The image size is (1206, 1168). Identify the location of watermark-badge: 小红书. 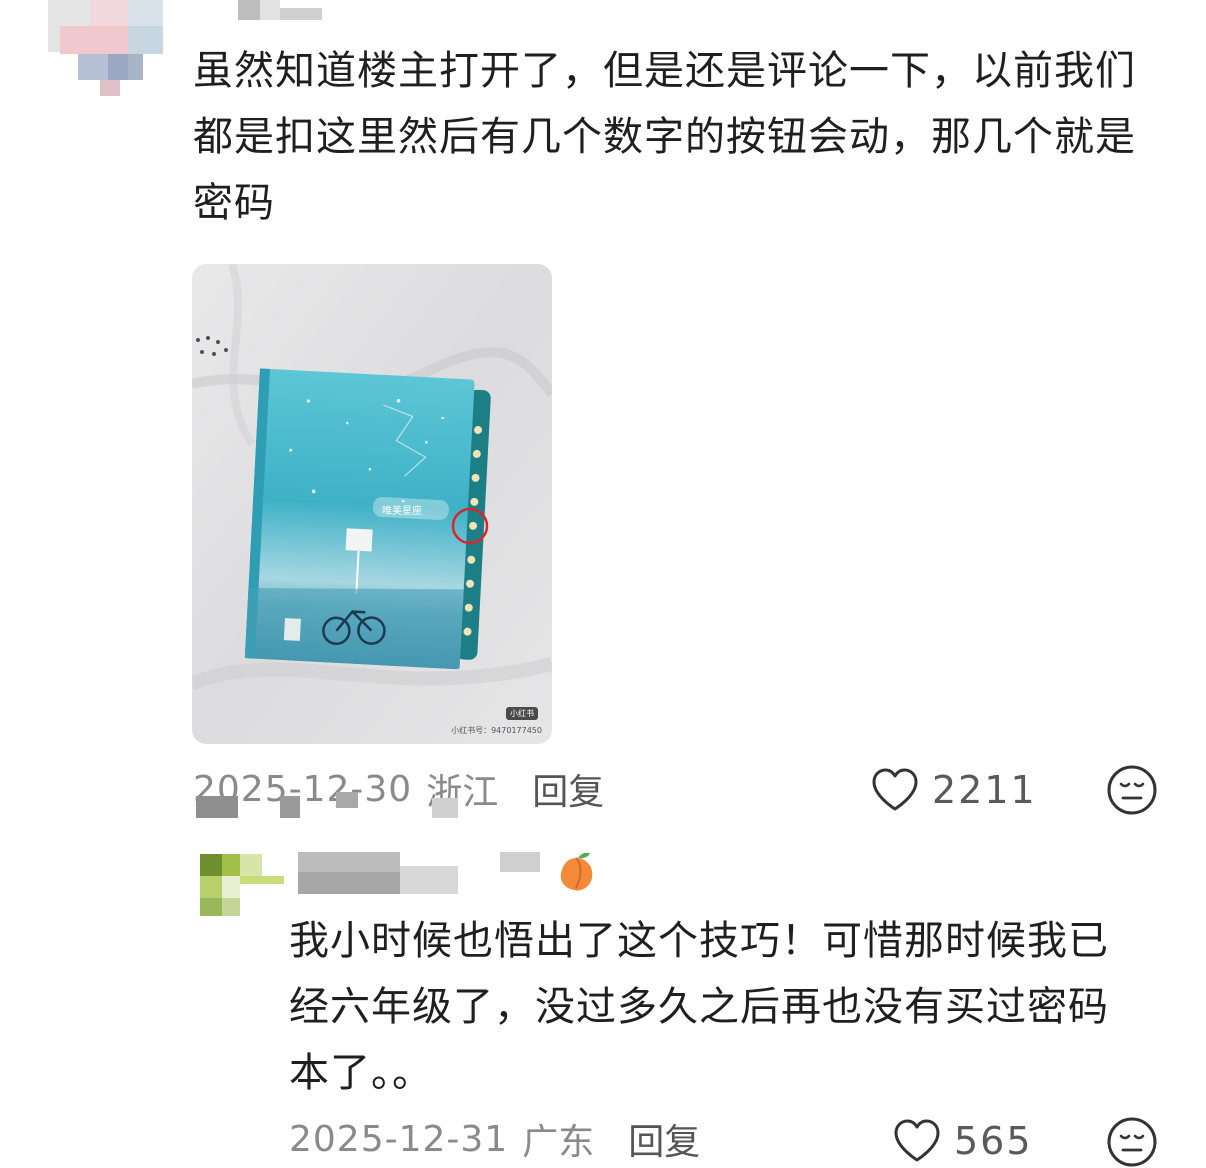
(522, 713).